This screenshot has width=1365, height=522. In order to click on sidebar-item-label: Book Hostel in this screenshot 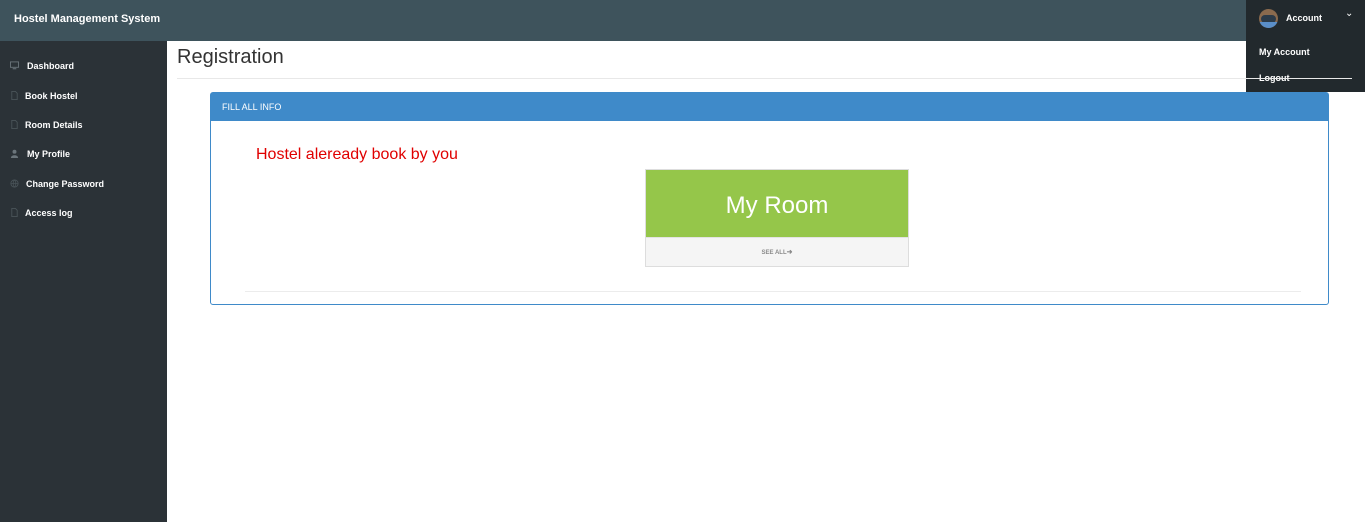, I will do `click(51, 96)`.